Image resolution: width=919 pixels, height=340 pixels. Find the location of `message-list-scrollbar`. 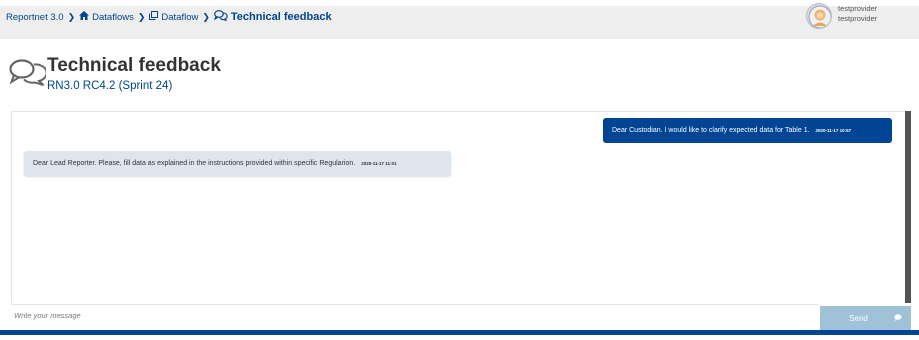

message-list-scrollbar is located at coordinates (908, 207).